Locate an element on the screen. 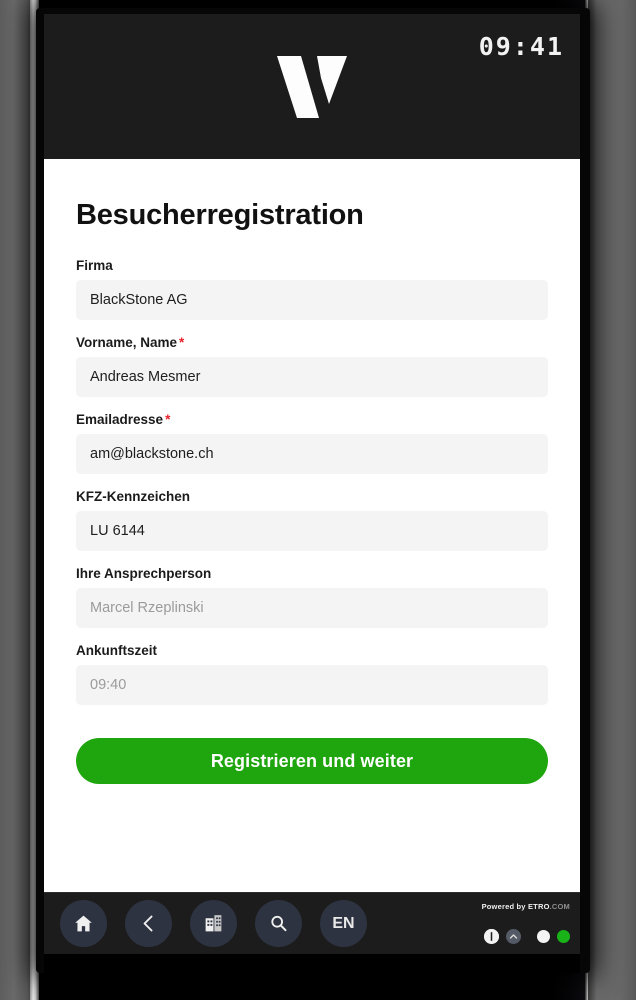 The image size is (636, 1000). brand-name: ETRO is located at coordinates (538, 906).